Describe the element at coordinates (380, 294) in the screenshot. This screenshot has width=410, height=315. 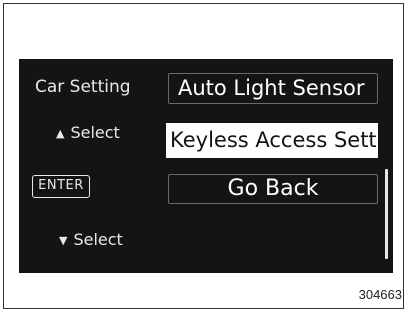
I see `figure-id: 304663` at that location.